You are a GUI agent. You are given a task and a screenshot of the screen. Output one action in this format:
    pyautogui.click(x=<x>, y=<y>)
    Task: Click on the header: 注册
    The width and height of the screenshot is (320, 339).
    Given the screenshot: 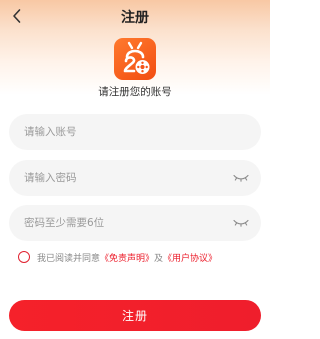 What is the action you would take?
    pyautogui.click(x=135, y=18)
    